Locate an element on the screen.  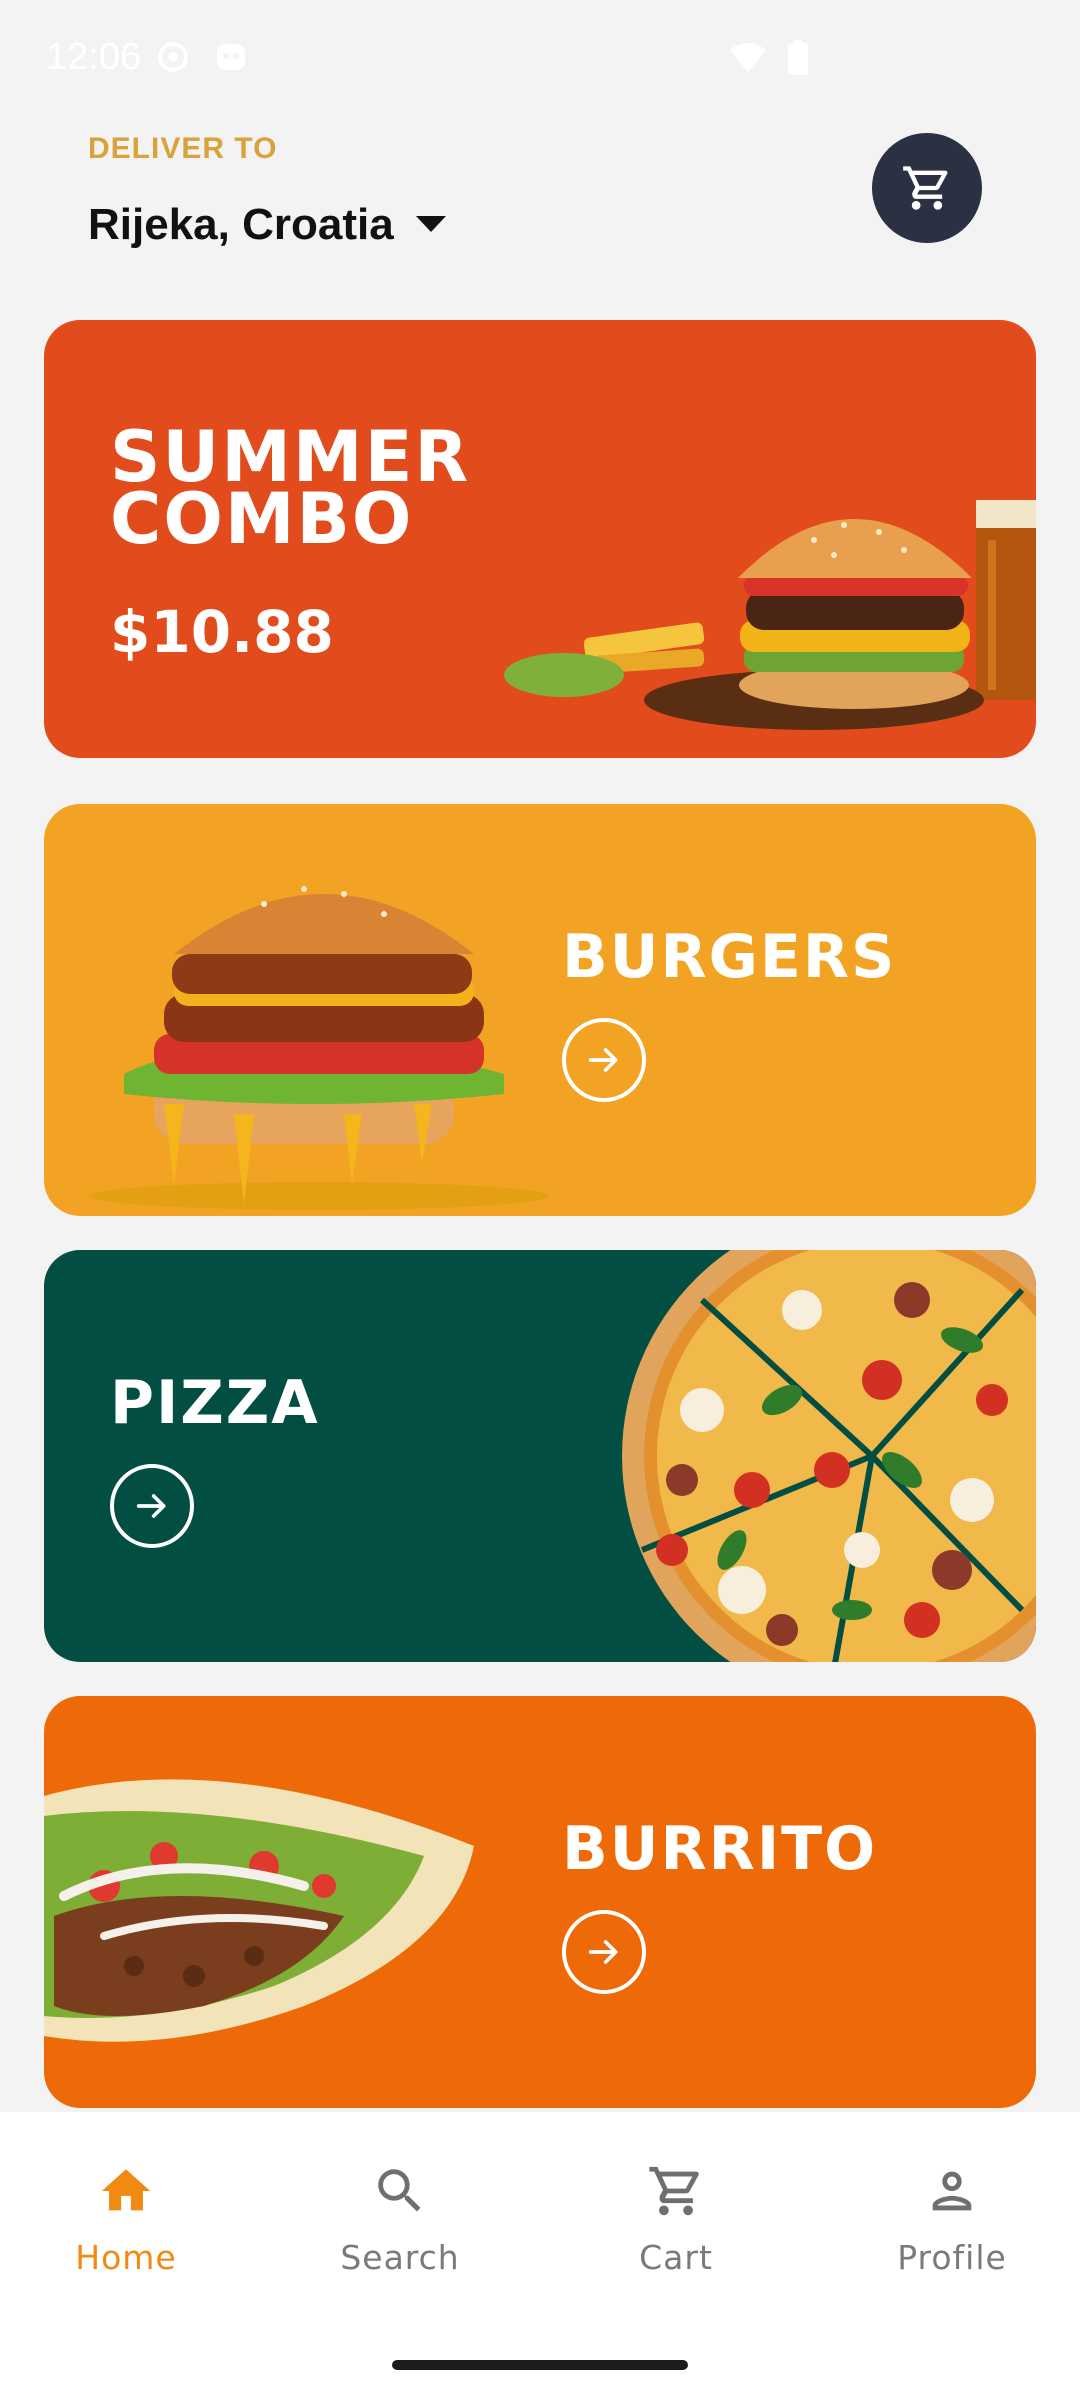
battery-icon is located at coordinates (798, 57).